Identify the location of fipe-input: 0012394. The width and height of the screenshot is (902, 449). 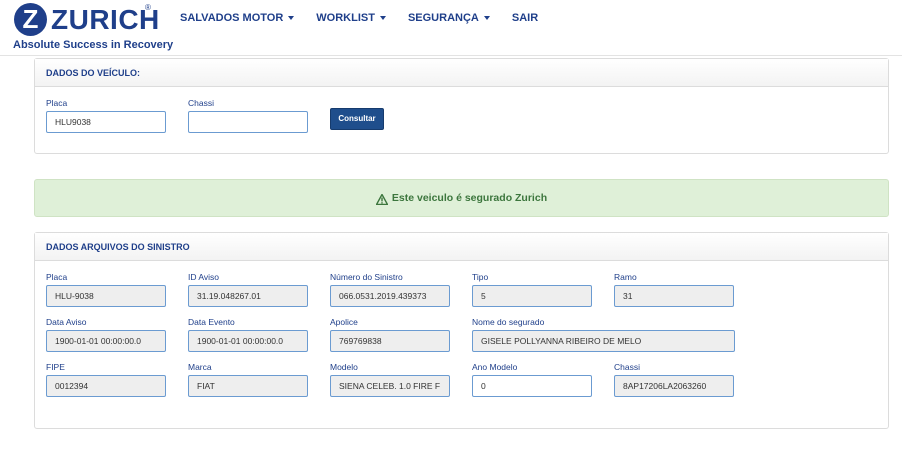
(106, 386).